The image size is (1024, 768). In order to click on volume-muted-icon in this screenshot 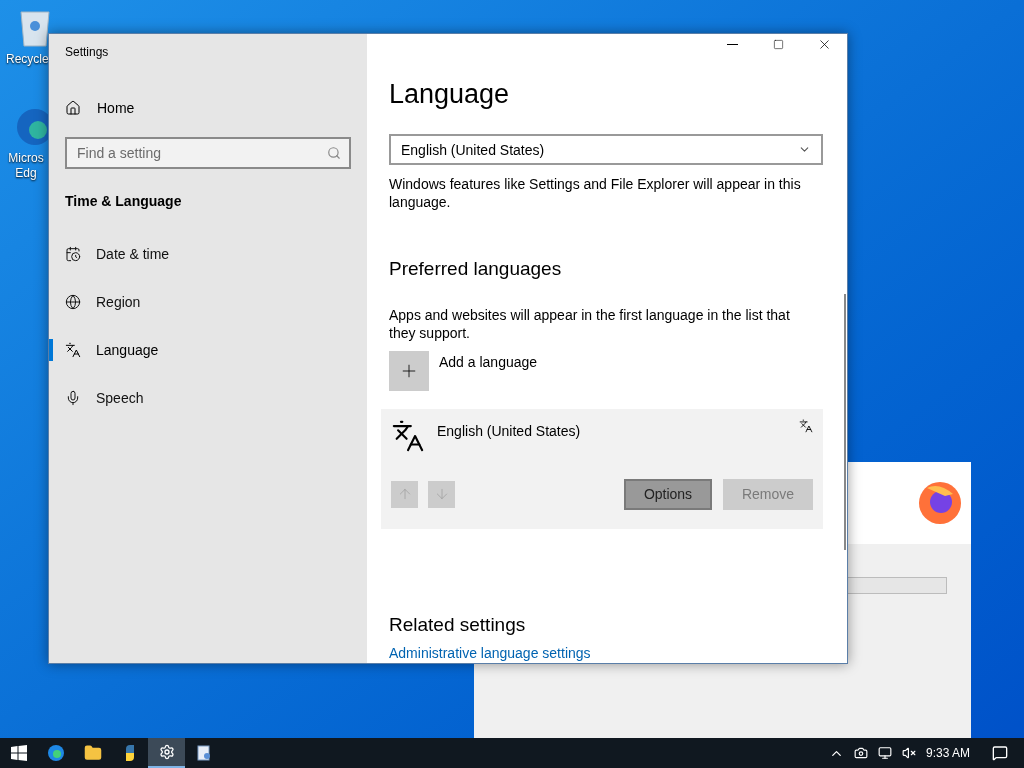, I will do `click(908, 753)`.